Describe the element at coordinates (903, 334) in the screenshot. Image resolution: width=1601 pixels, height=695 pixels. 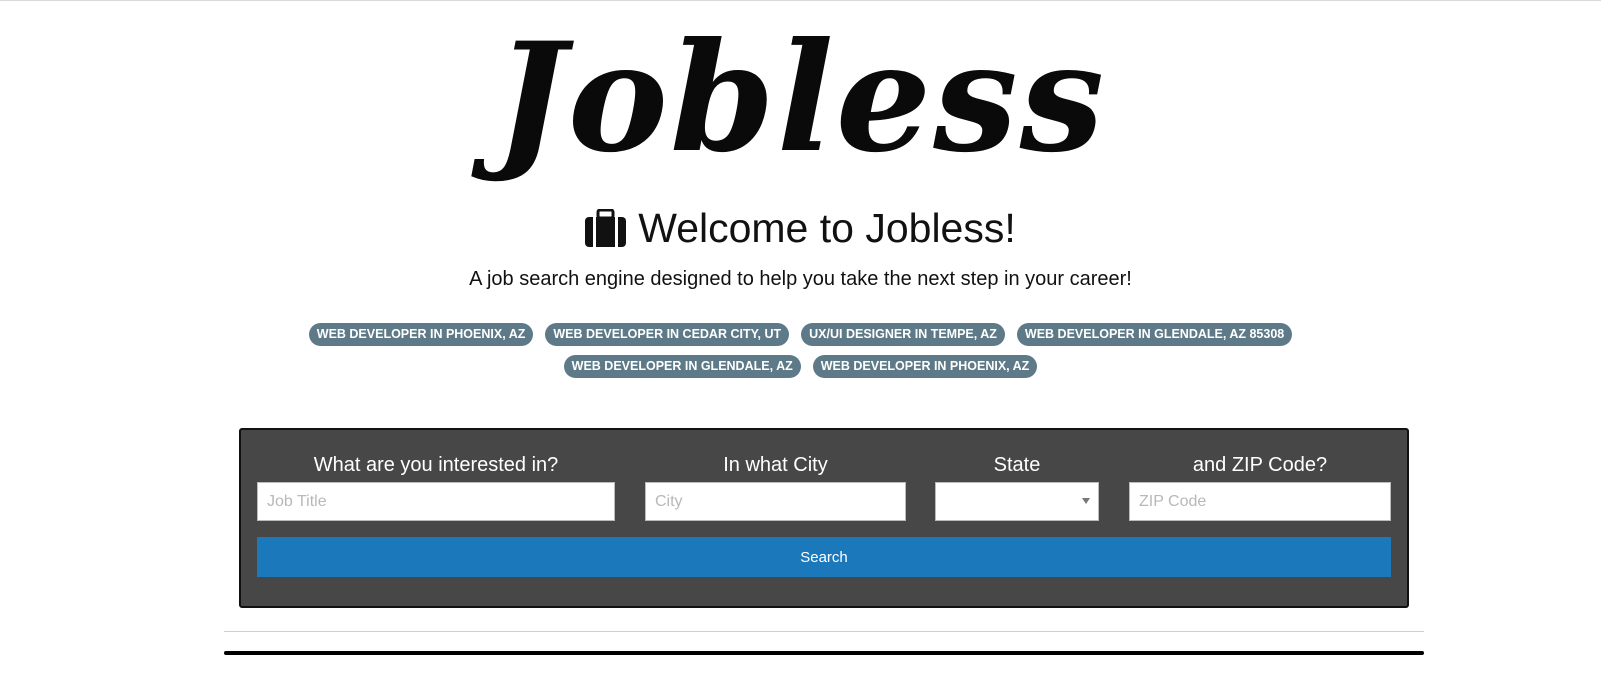
I see `recent-search-chip: UX/UI DESIGNER IN TEMPE, AZ` at that location.